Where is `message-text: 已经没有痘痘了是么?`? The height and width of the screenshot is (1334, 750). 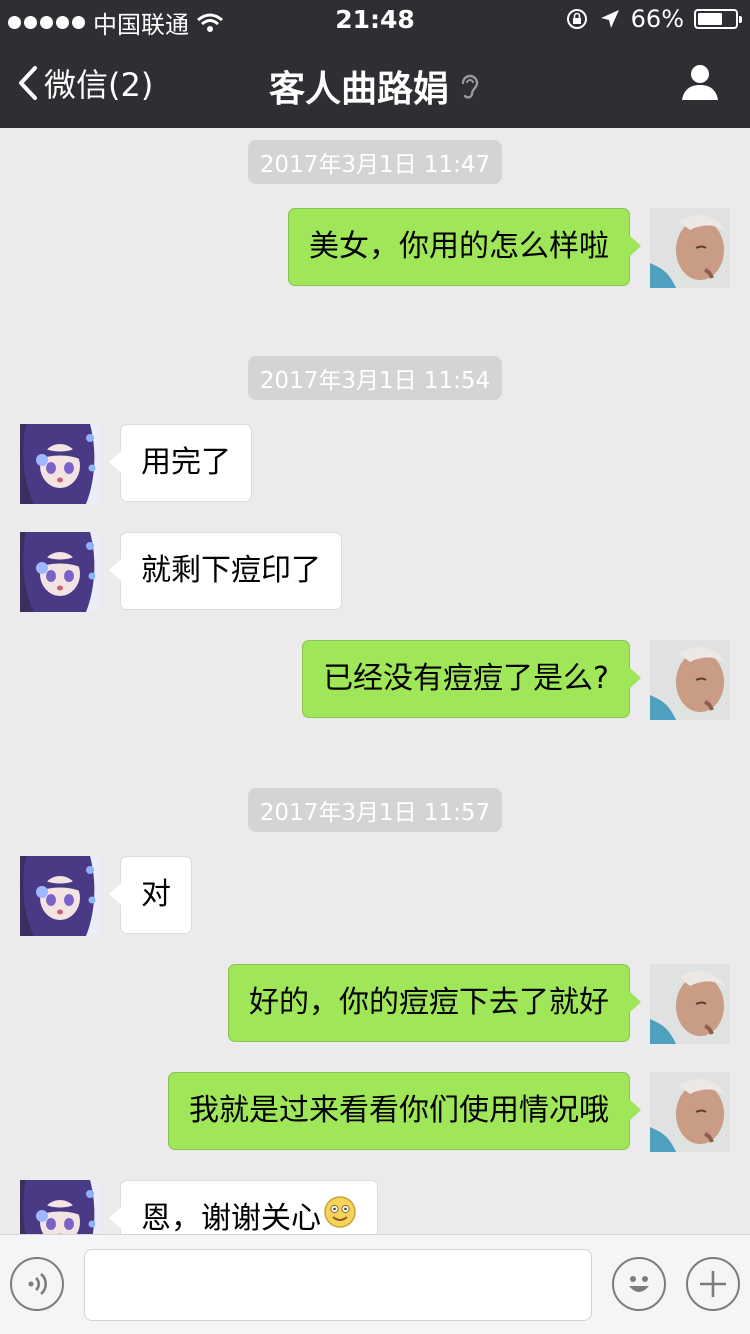 message-text: 已经没有痘痘了是么? is located at coordinates (466, 678).